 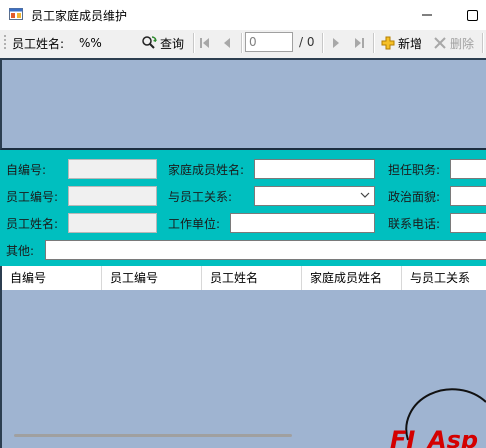 I want to click on horizontal-scrollbar, so click(x=153, y=435).